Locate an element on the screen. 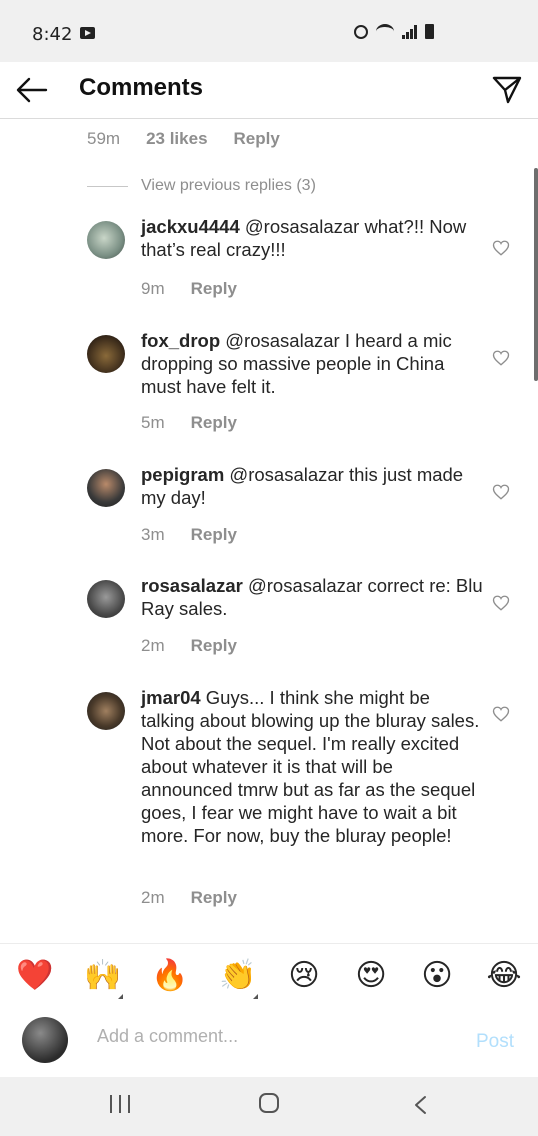 Image resolution: width=538 pixels, height=1136 pixels. post-button: Post is located at coordinates (495, 1042).